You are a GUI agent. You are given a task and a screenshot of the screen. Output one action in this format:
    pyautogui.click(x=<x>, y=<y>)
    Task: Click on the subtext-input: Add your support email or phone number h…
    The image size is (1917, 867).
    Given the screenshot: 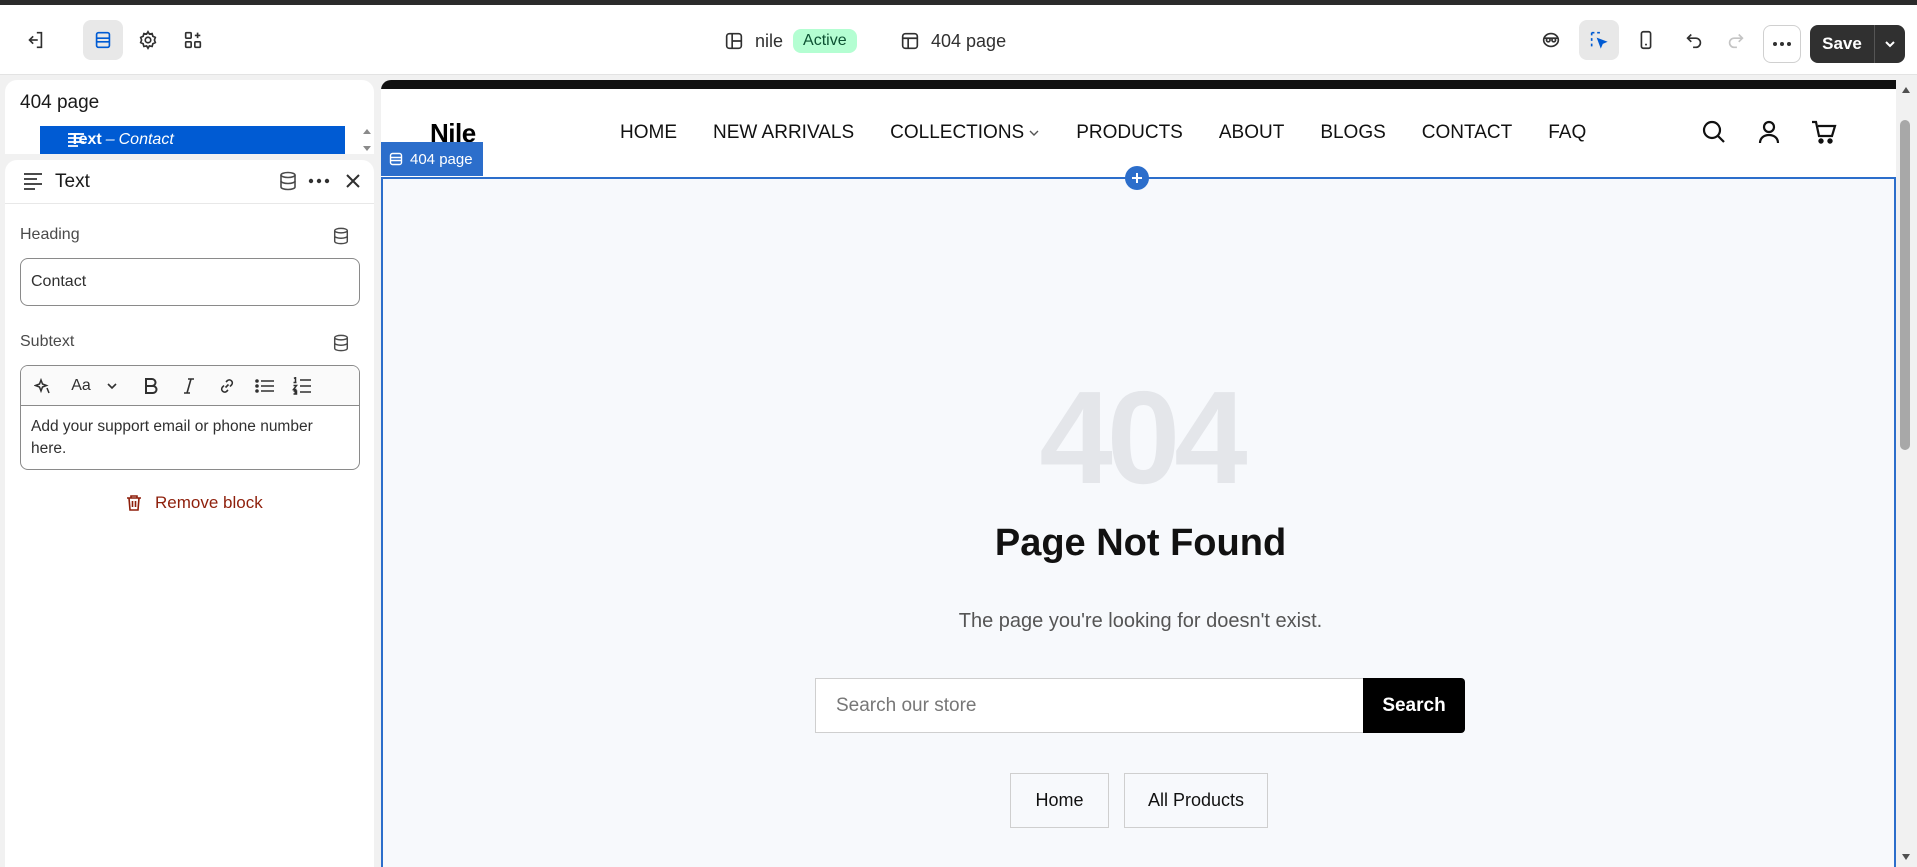 What is the action you would take?
    pyautogui.click(x=190, y=437)
    